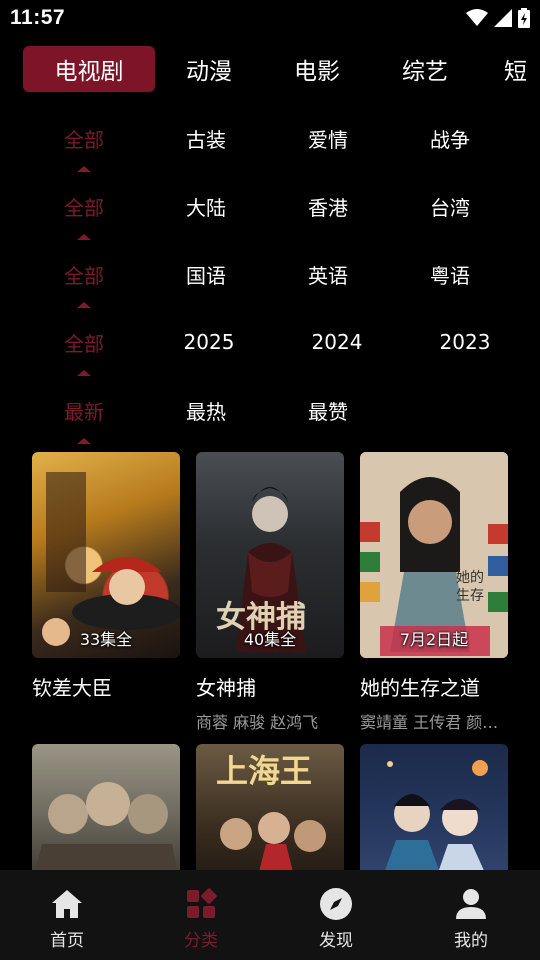 The image size is (540, 960). Describe the element at coordinates (38, 17) in the screenshot. I see `status-time: 11:57` at that location.